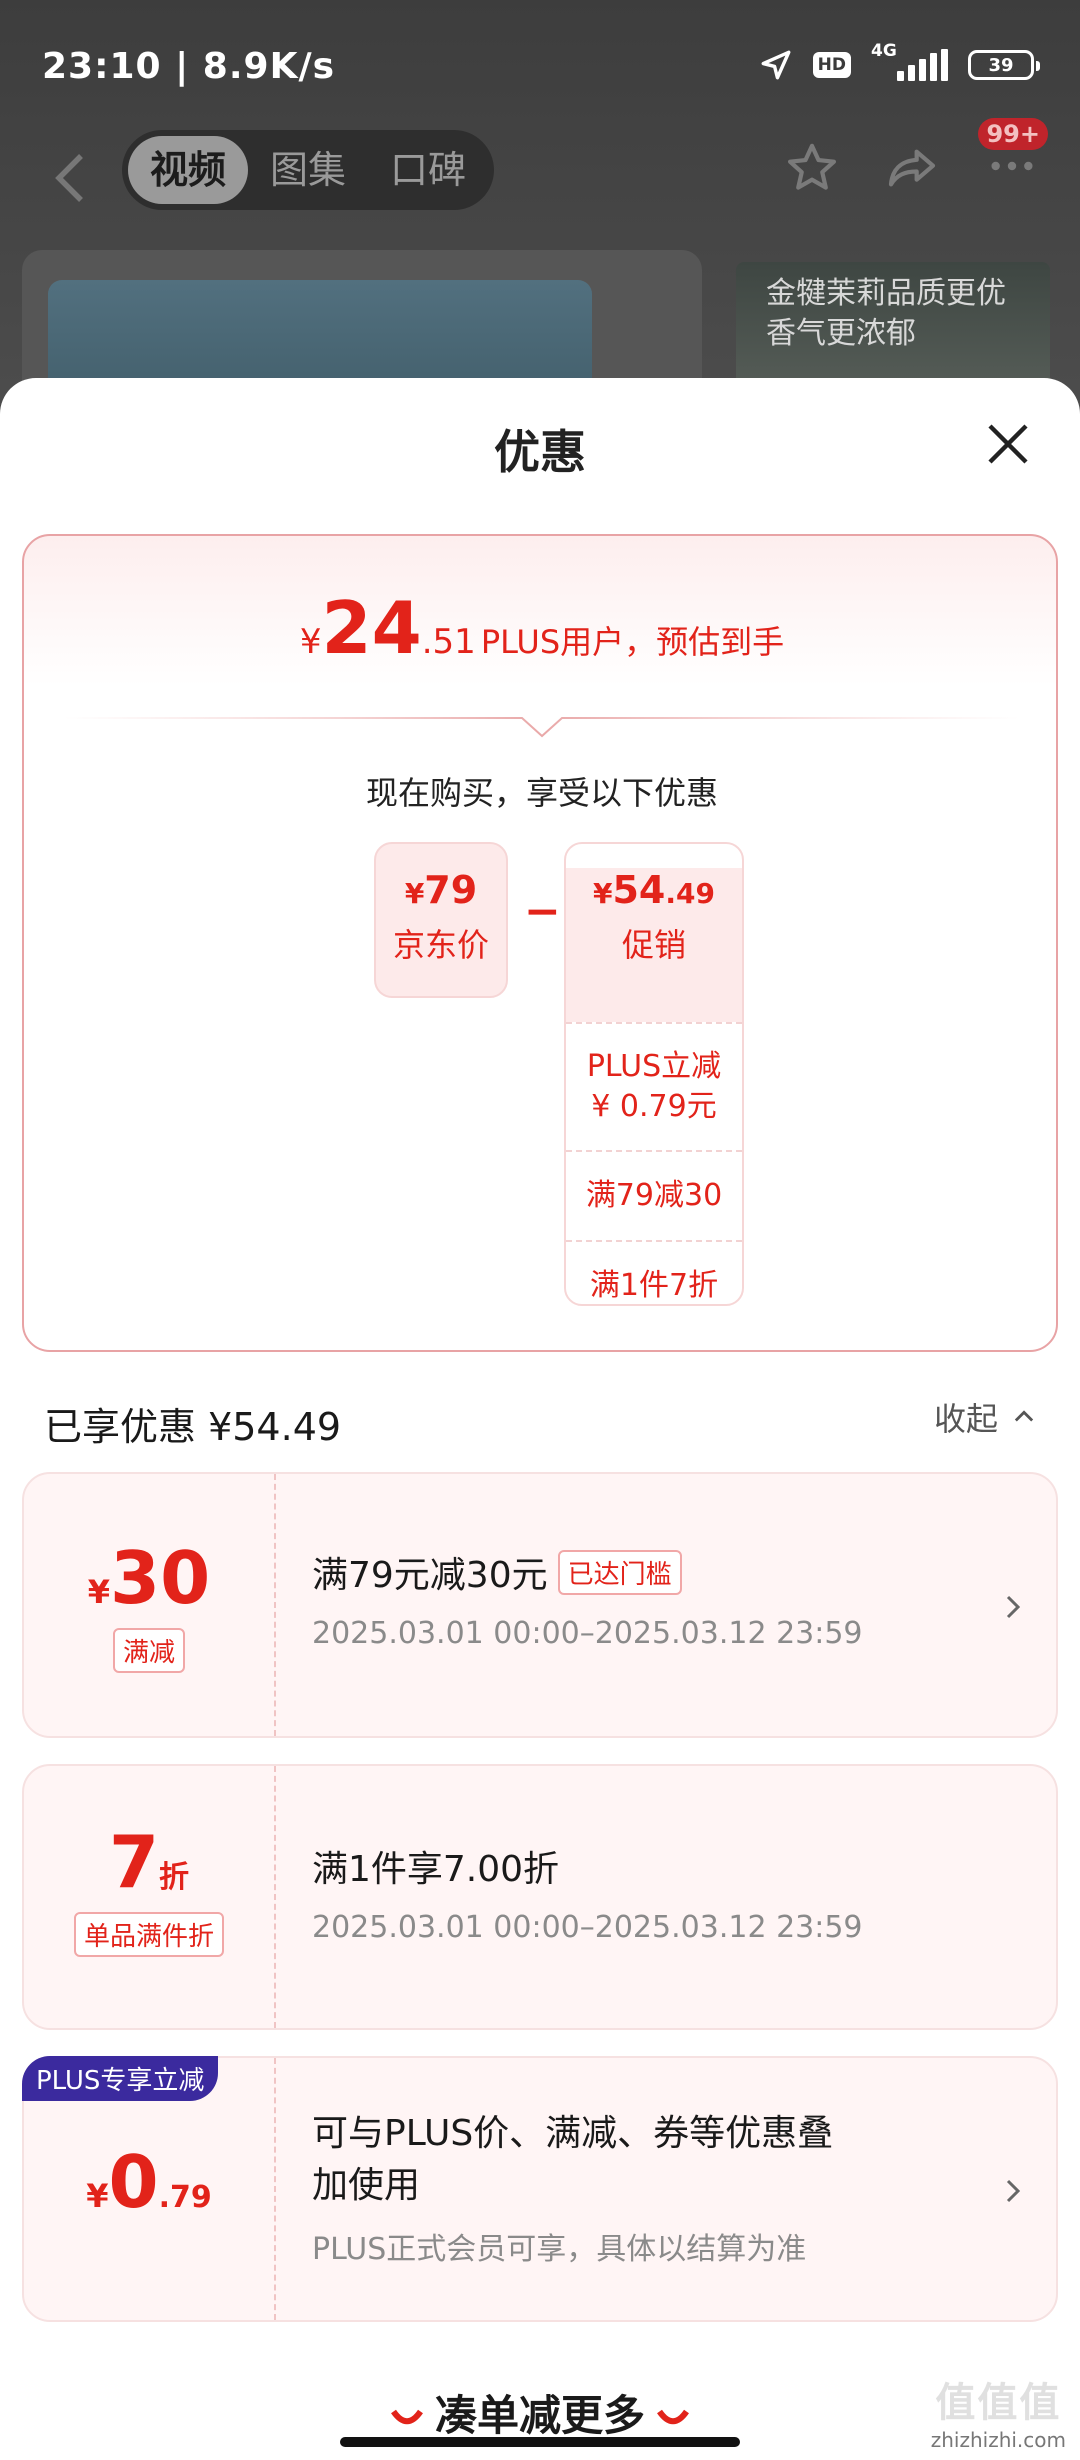 The height and width of the screenshot is (2460, 1080). Describe the element at coordinates (831, 65) in the screenshot. I see `hd-icon: HD` at that location.